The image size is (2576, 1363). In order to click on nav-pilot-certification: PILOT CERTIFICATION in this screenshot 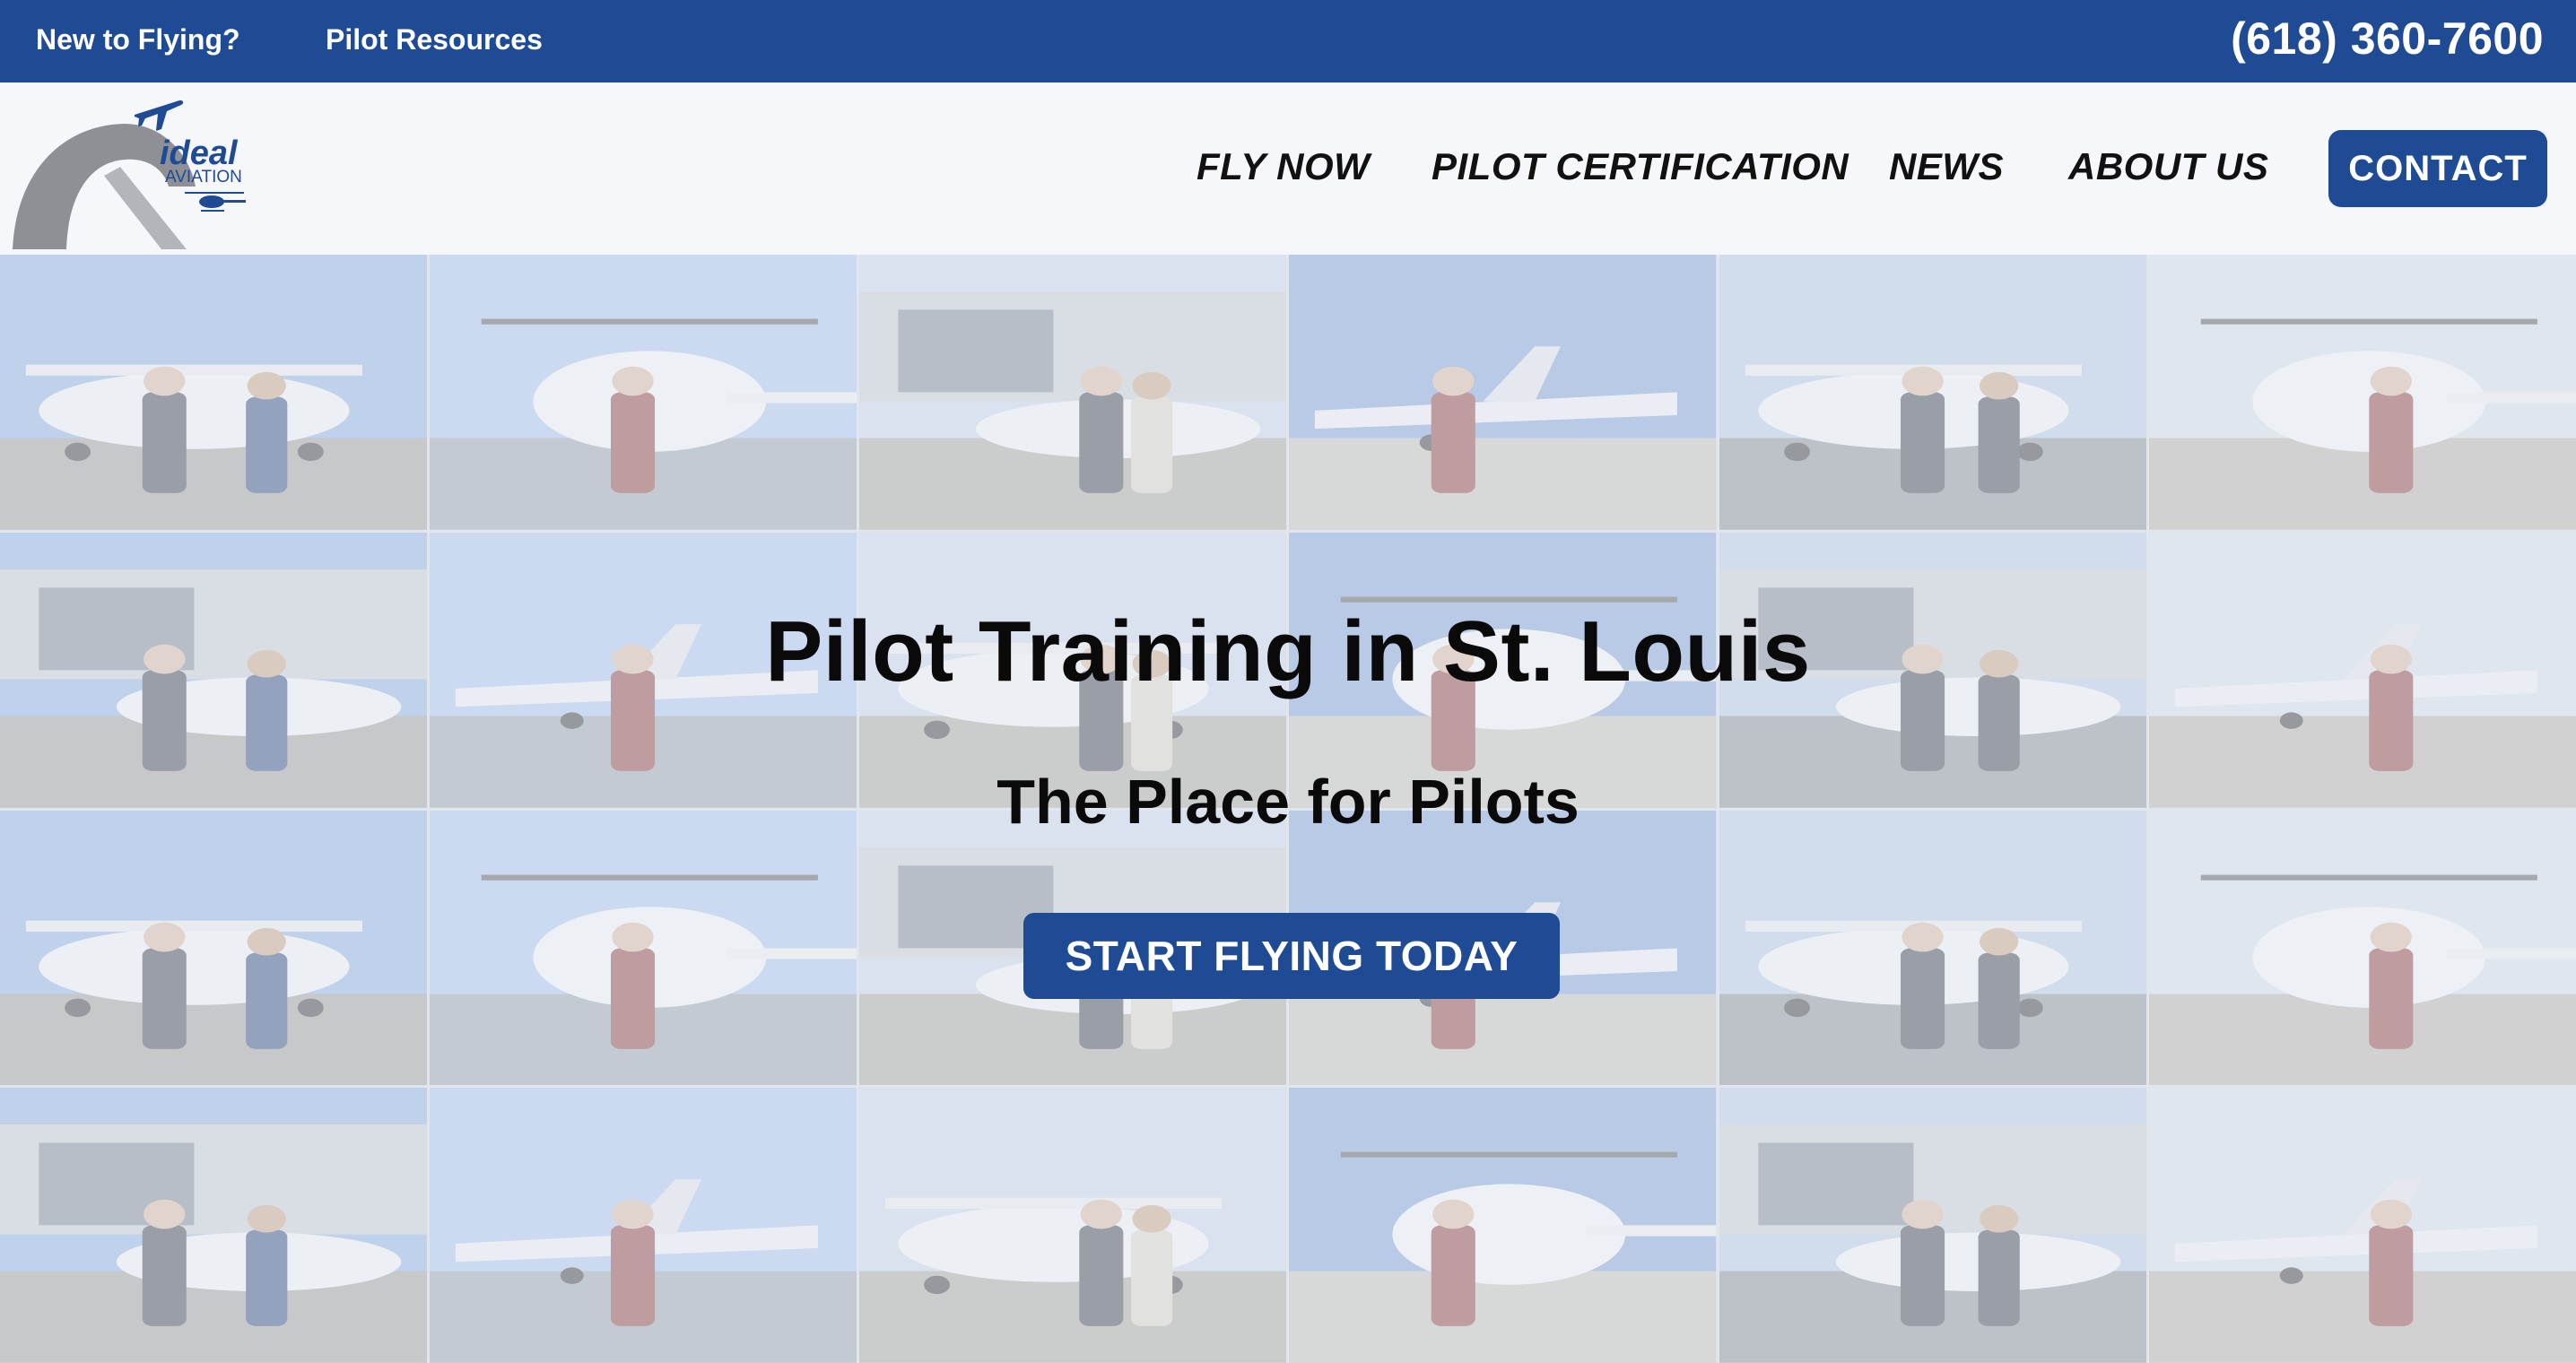, I will do `click(1640, 166)`.